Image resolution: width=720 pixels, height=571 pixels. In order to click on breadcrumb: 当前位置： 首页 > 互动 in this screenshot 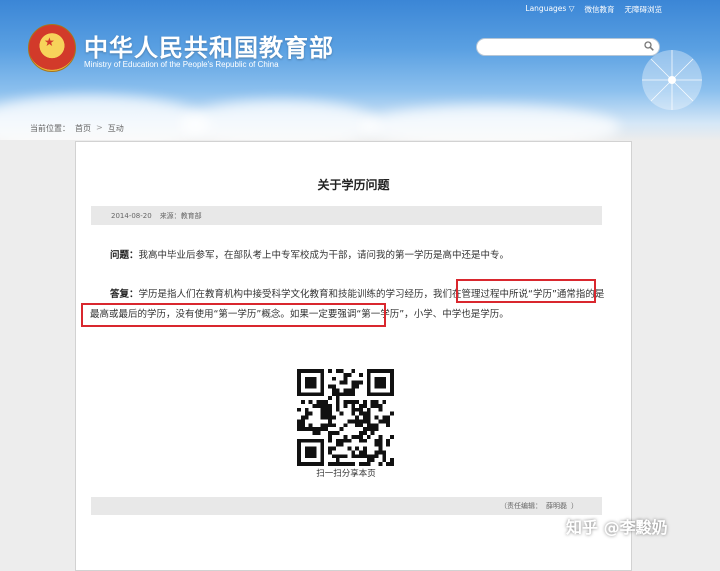, I will do `click(77, 128)`.